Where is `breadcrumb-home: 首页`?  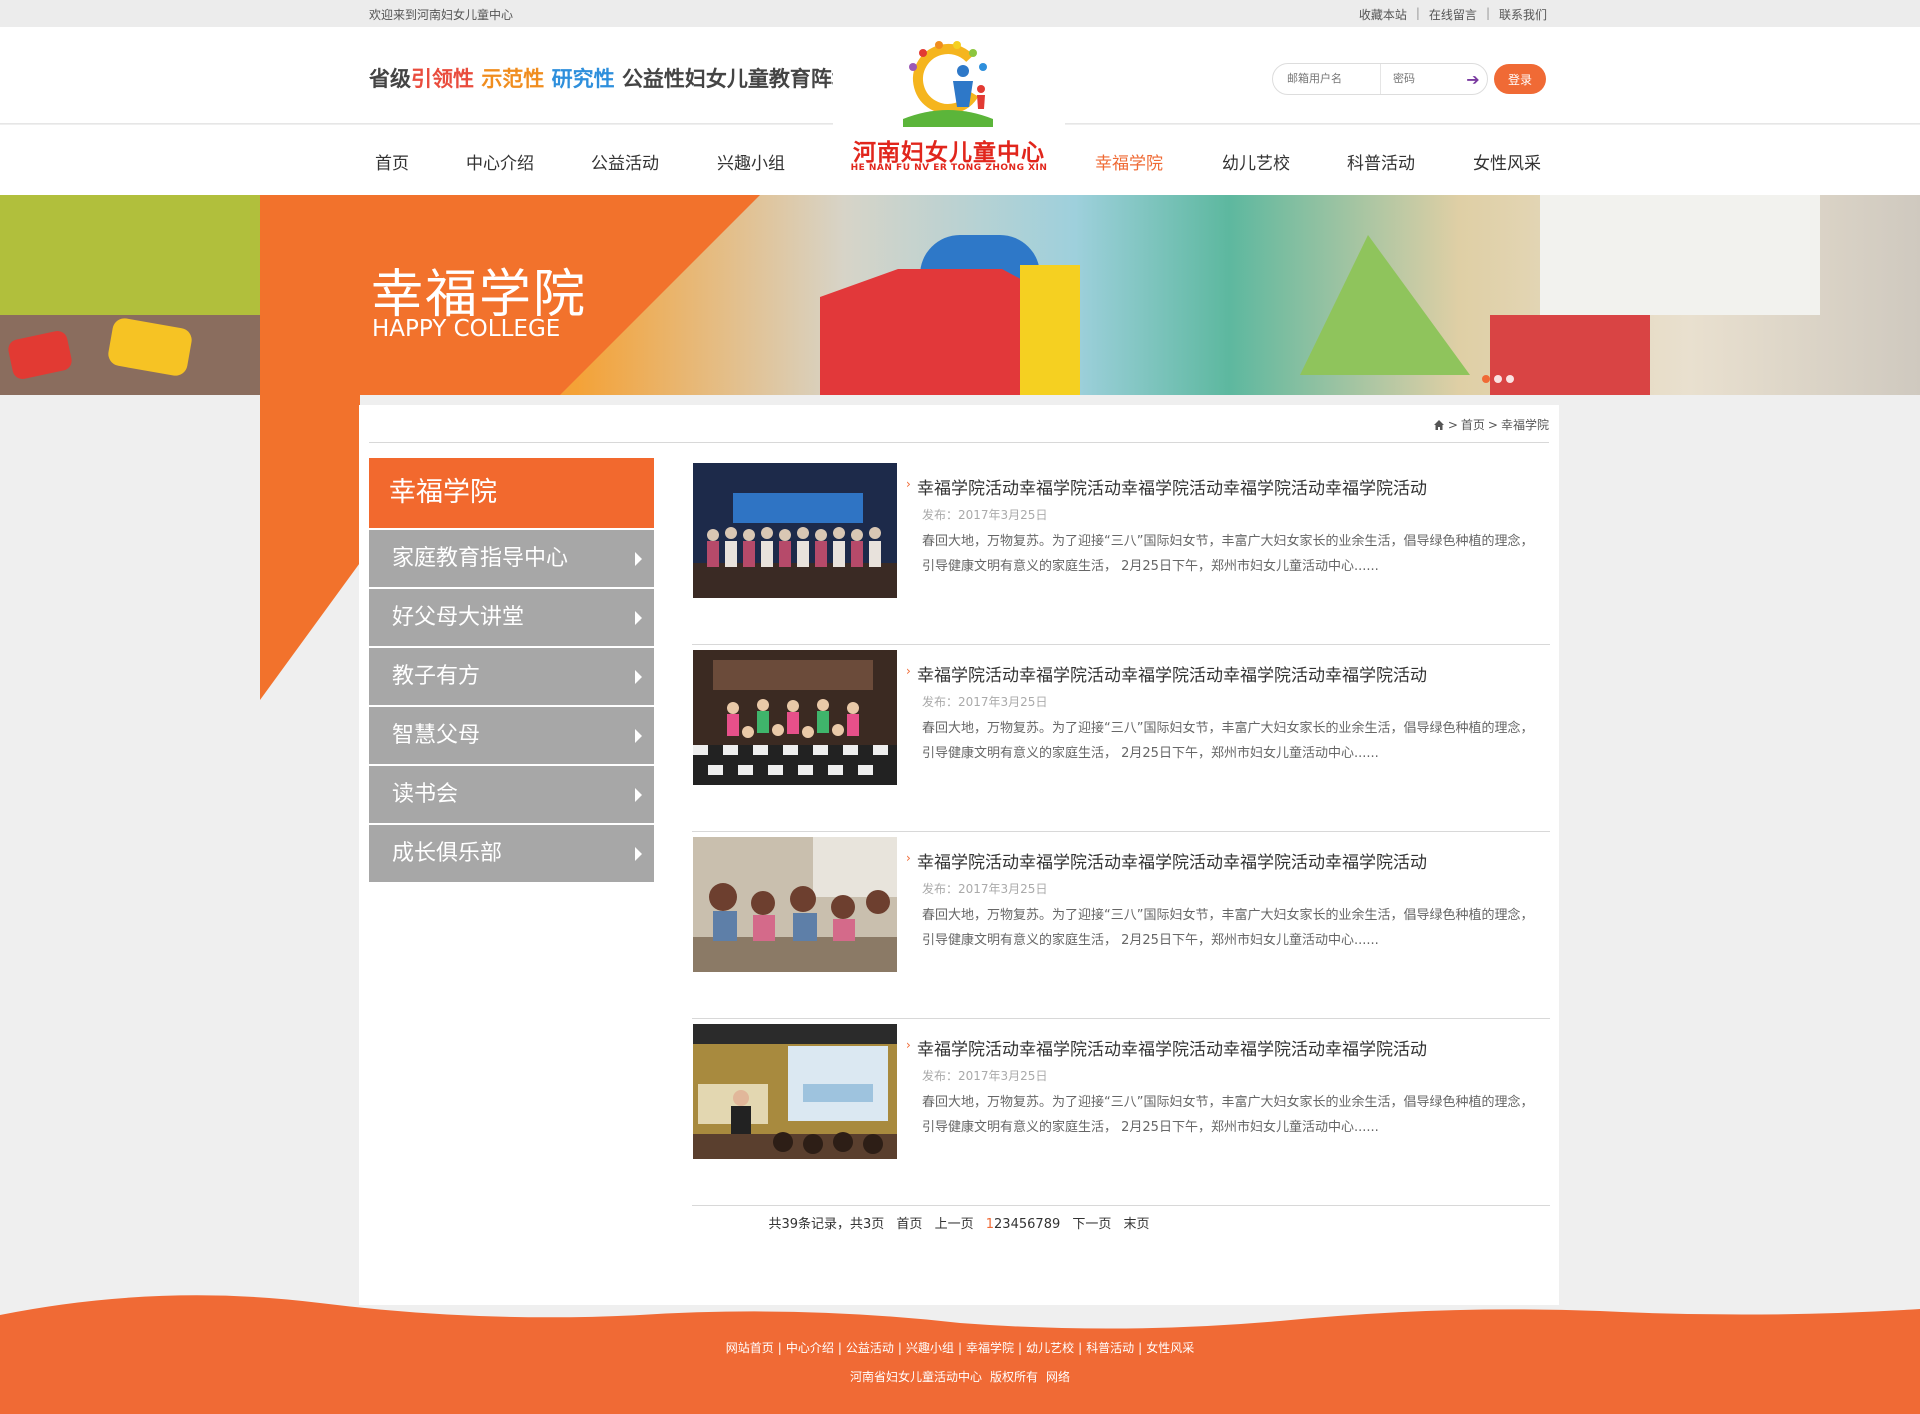
breadcrumb-home: 首页 is located at coordinates (1473, 424).